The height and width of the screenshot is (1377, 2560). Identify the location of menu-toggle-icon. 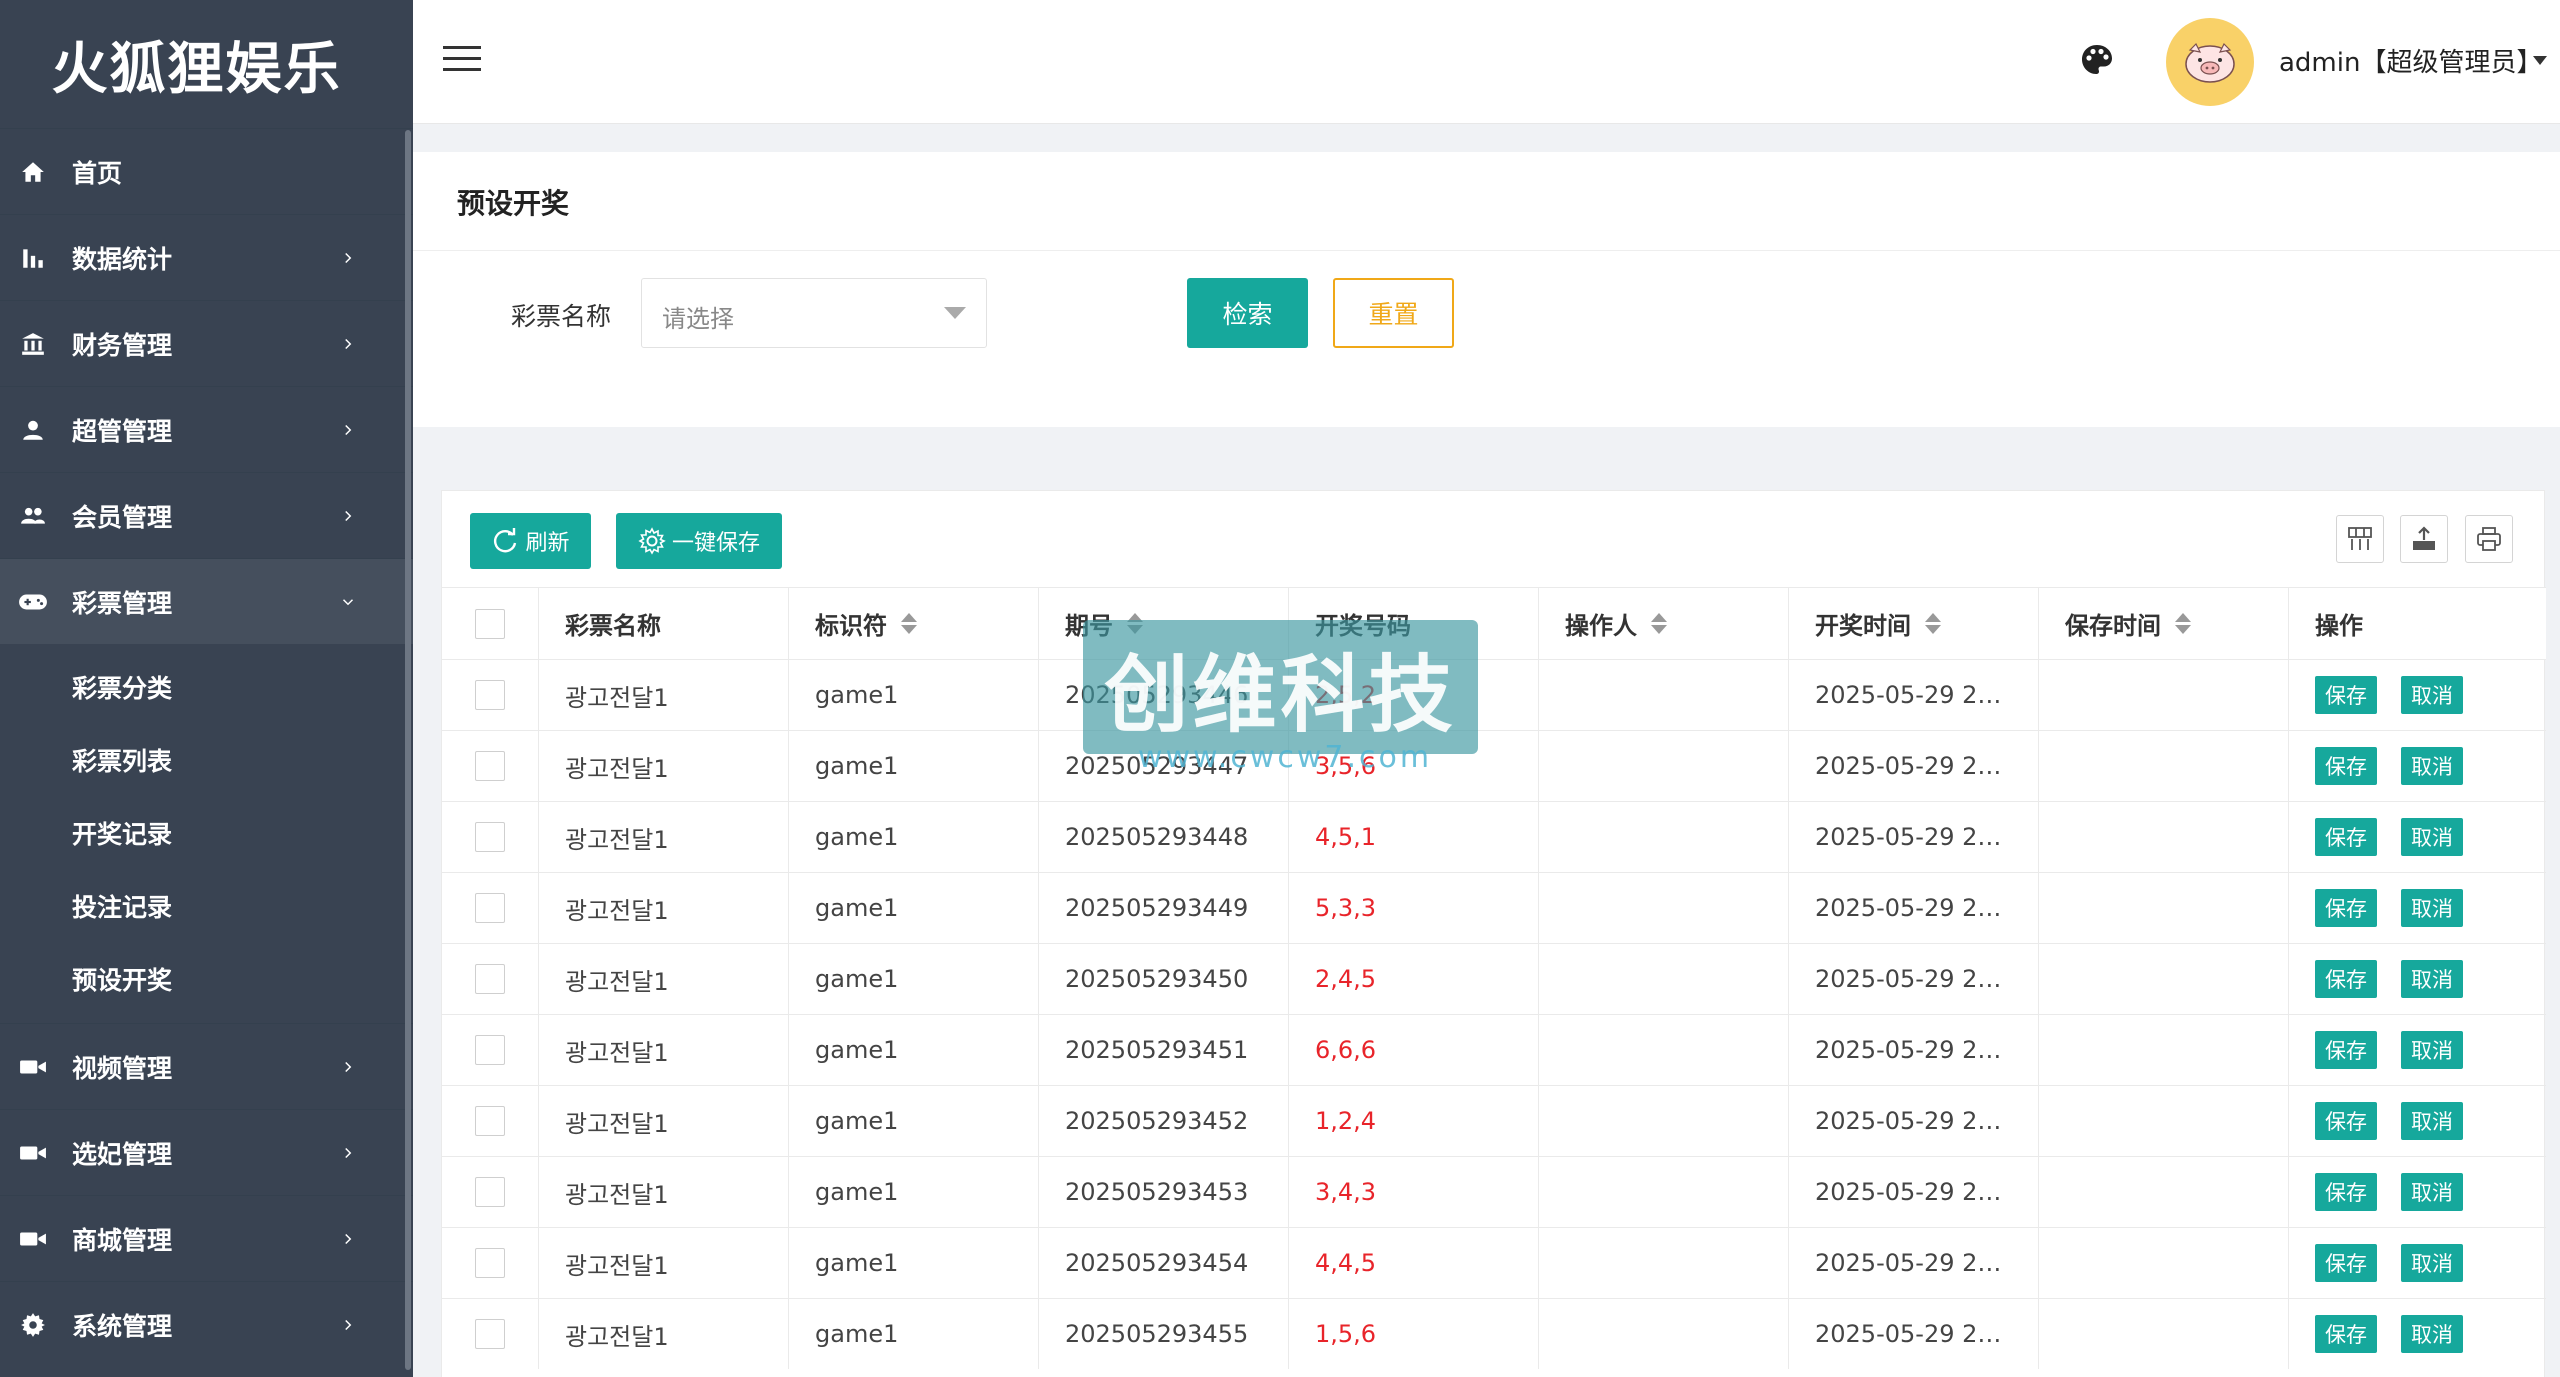
(462, 59).